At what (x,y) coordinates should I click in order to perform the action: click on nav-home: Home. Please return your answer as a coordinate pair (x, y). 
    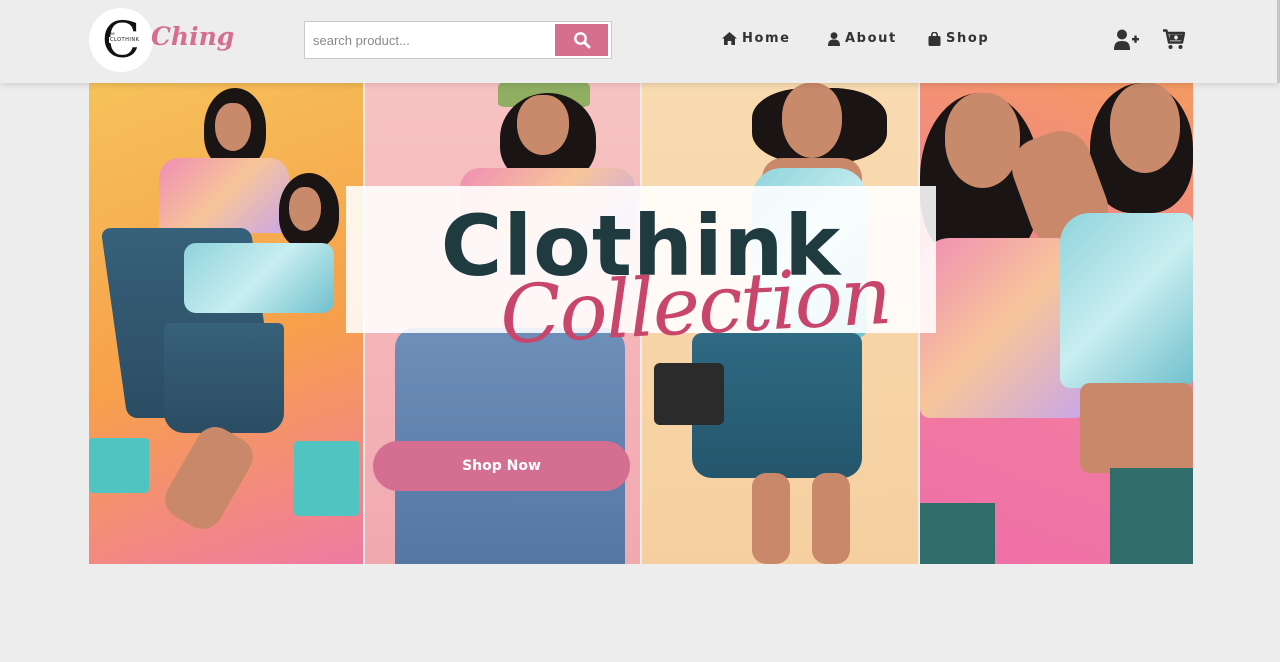
    Looking at the image, I should click on (756, 38).